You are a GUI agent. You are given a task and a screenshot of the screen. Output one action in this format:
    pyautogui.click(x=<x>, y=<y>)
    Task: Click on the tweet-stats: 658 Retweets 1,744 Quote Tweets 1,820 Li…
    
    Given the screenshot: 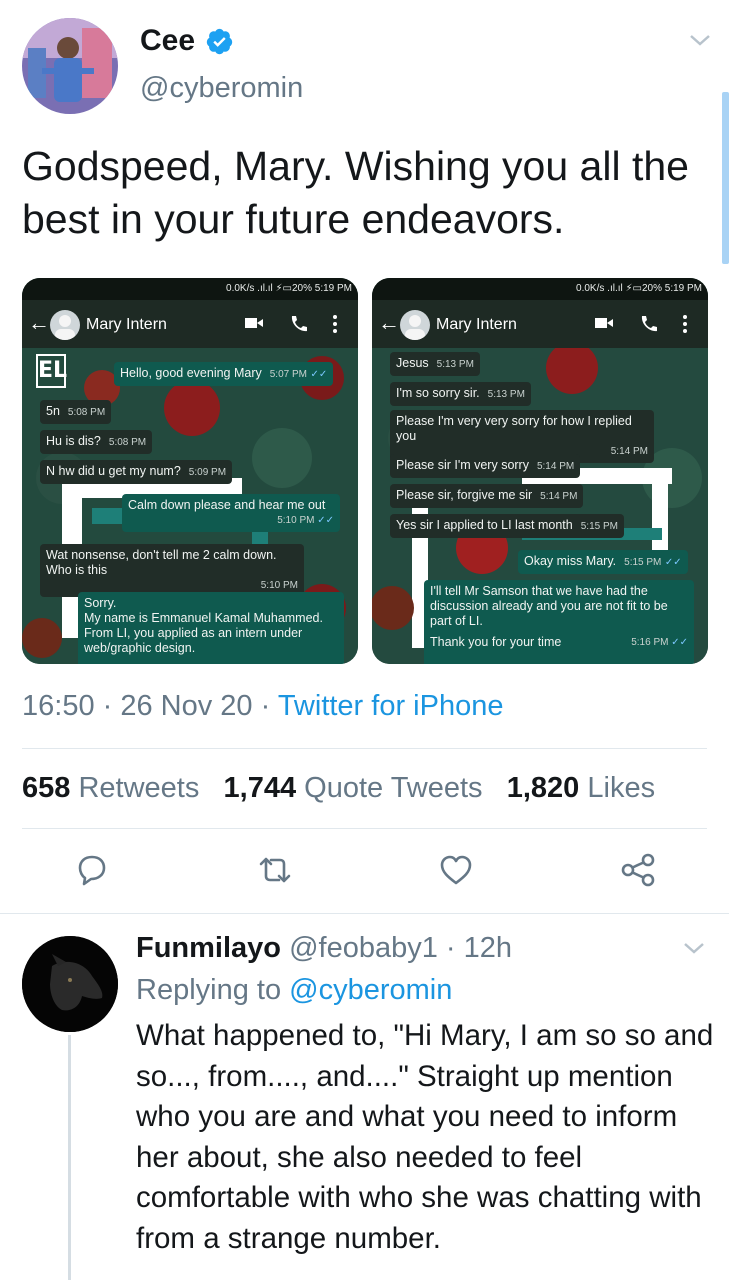 What is the action you would take?
    pyautogui.click(x=338, y=788)
    